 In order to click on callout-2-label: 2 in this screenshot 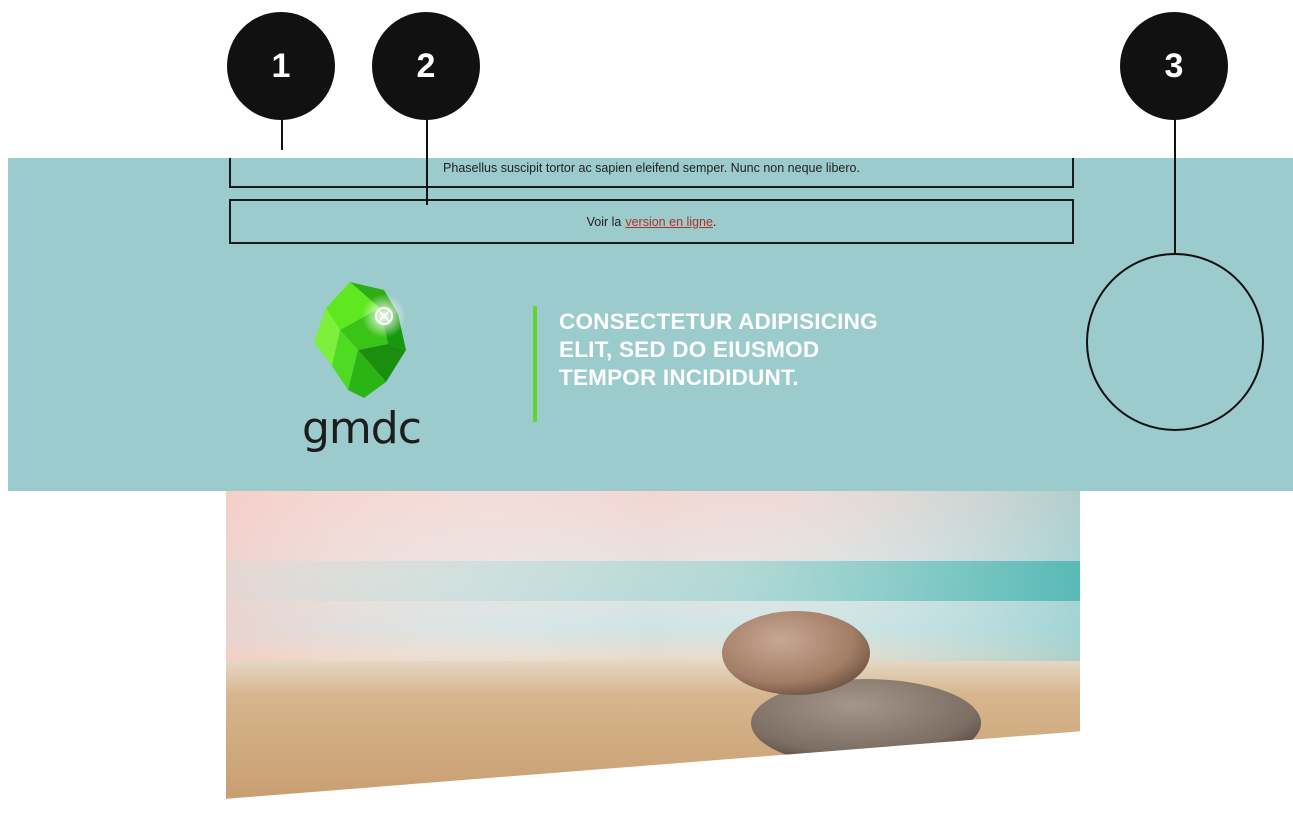, I will do `click(426, 65)`.